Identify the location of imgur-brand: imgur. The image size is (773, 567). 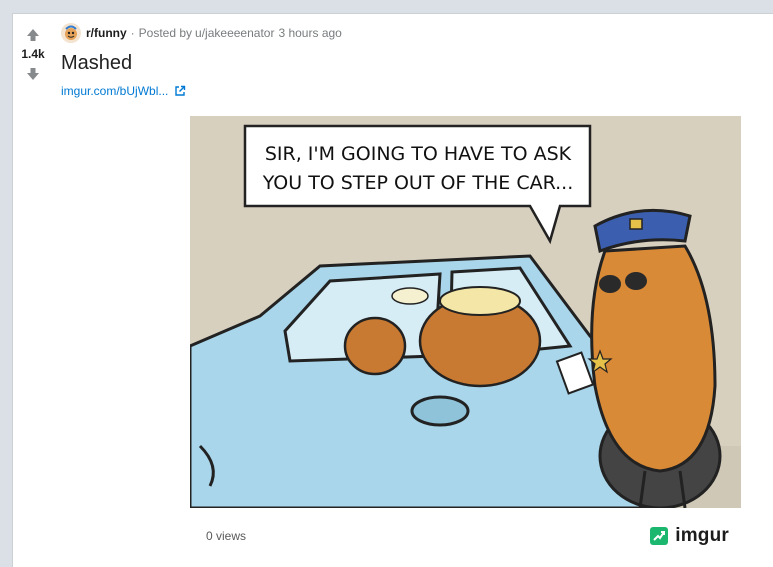
(689, 536).